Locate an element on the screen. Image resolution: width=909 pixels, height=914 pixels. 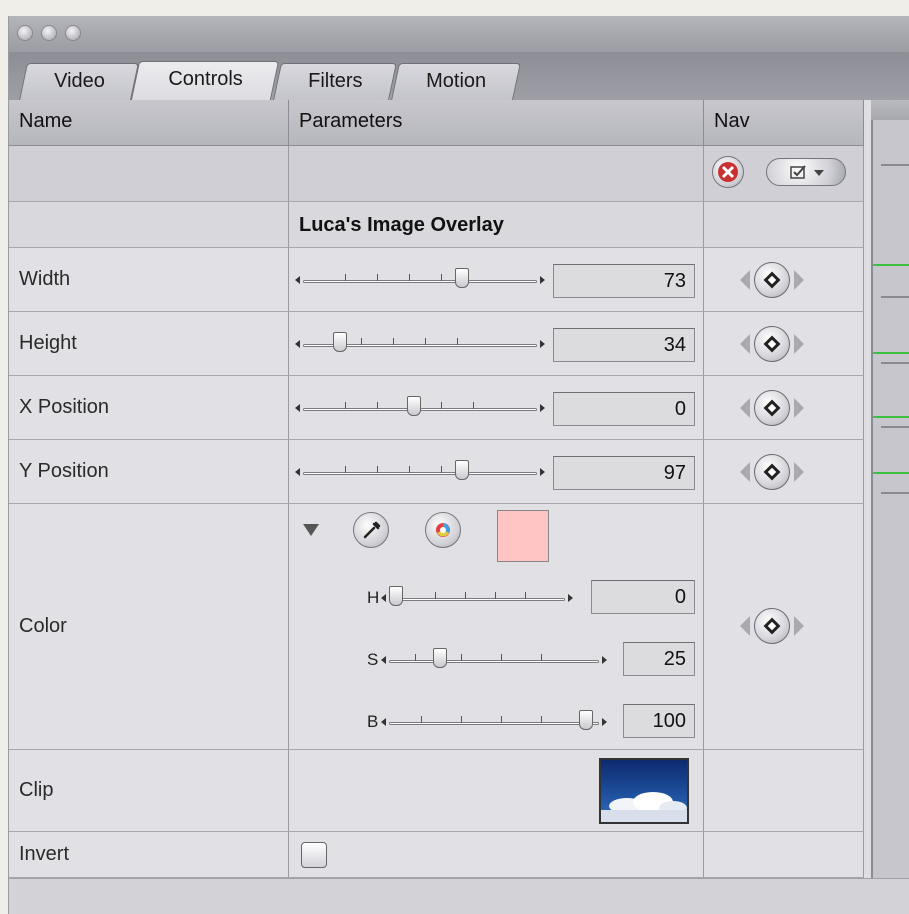
bottom-bar is located at coordinates (459, 896).